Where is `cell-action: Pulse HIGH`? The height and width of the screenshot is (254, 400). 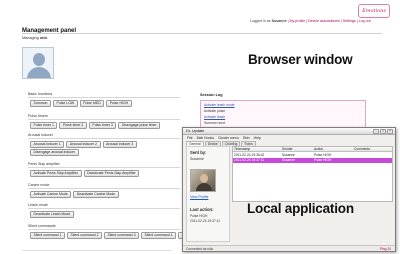
cell-action: Pulse HIGH is located at coordinates (323, 160).